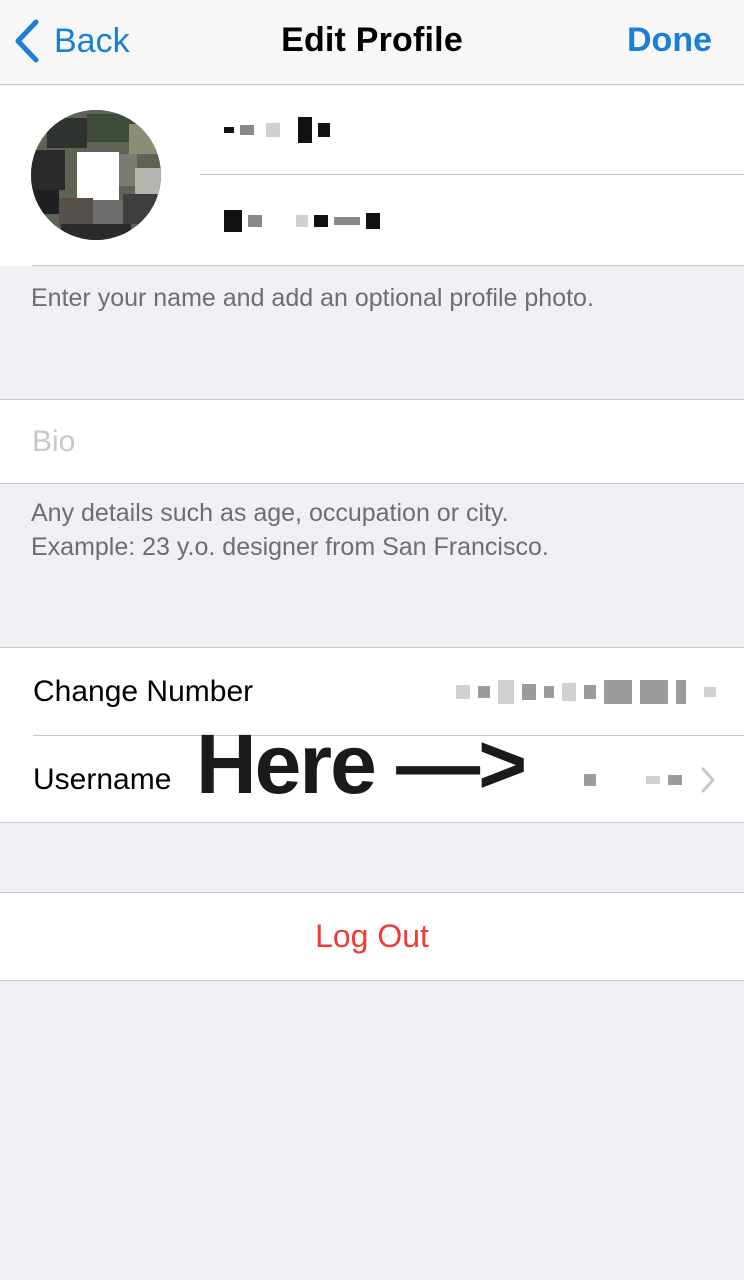 This screenshot has height=1280, width=744. What do you see at coordinates (669, 40) in the screenshot?
I see `done-button: Done` at bounding box center [669, 40].